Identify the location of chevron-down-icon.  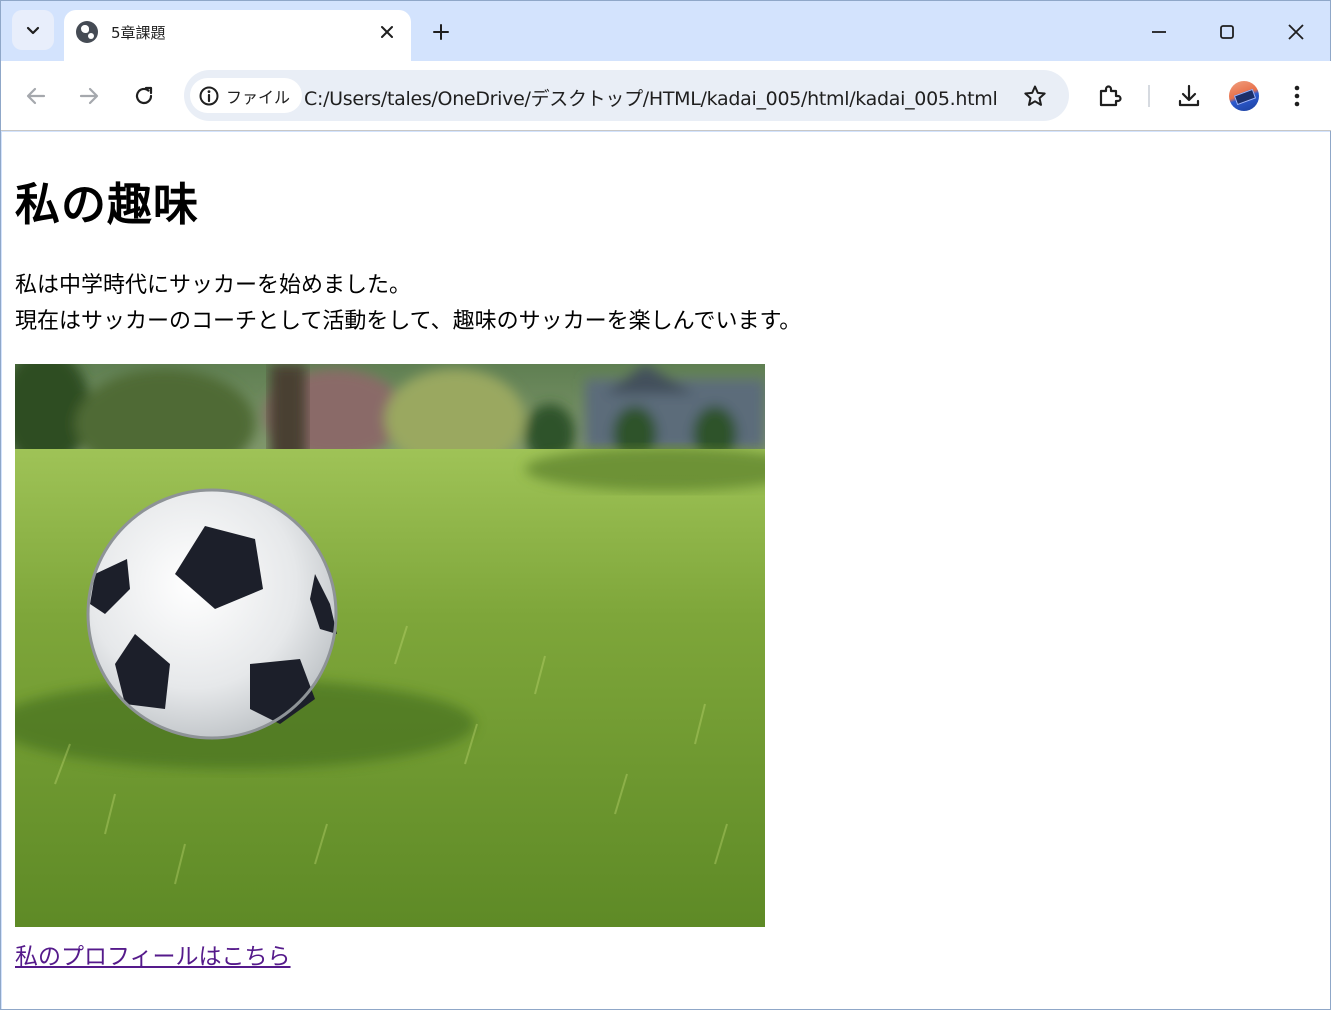
(33, 30).